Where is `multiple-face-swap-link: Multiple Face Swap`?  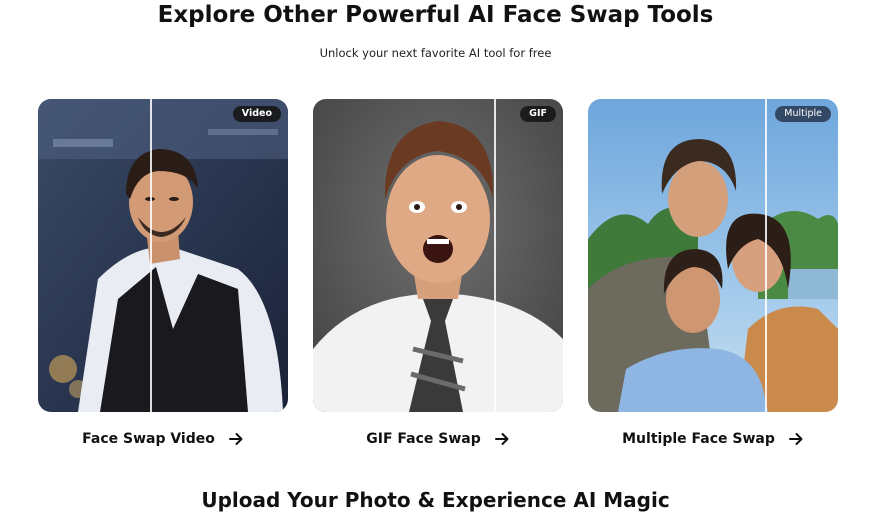
multiple-face-swap-link: Multiple Face Swap is located at coordinates (713, 439).